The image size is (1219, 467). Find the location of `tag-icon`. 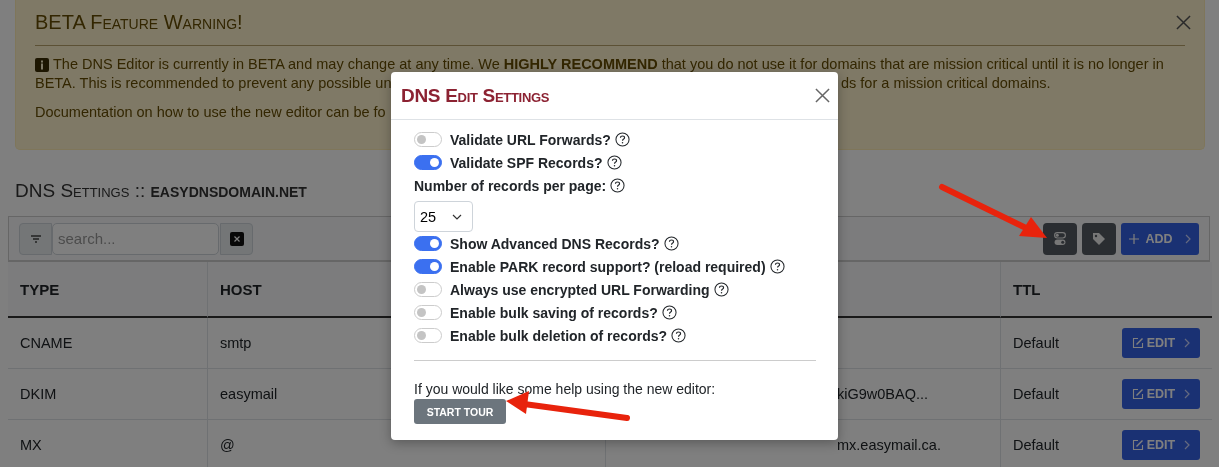

tag-icon is located at coordinates (1099, 238).